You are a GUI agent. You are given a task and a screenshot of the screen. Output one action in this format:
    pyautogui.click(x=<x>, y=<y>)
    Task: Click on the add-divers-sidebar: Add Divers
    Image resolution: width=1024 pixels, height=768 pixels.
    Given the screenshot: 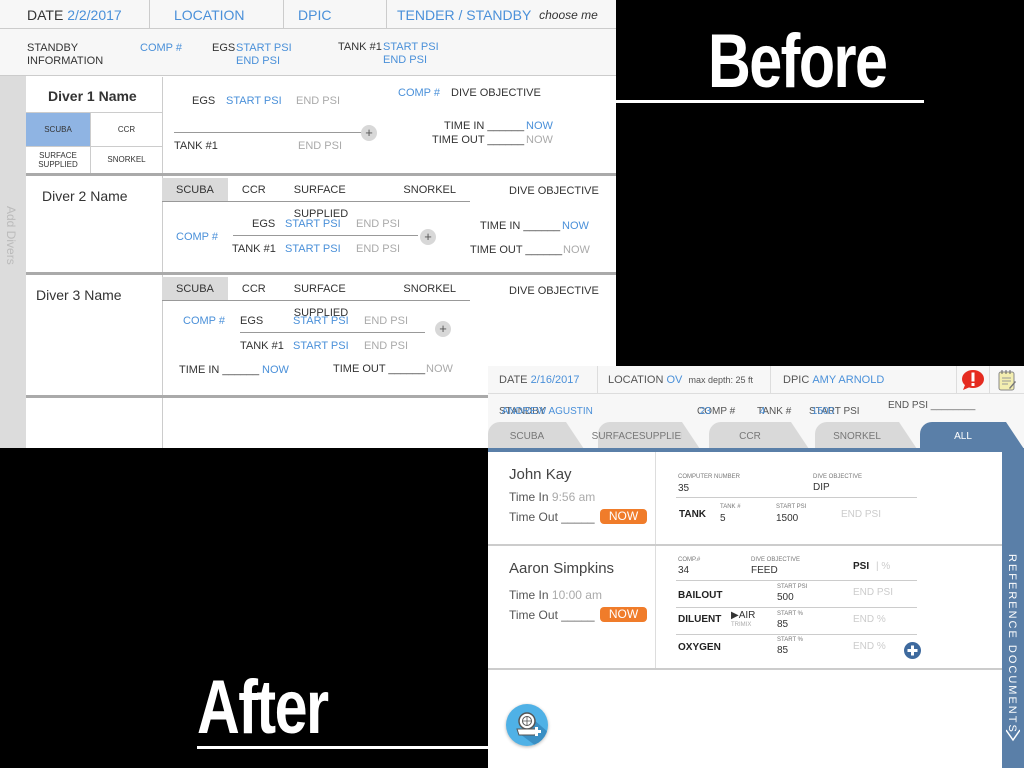 What is the action you would take?
    pyautogui.click(x=13, y=262)
    